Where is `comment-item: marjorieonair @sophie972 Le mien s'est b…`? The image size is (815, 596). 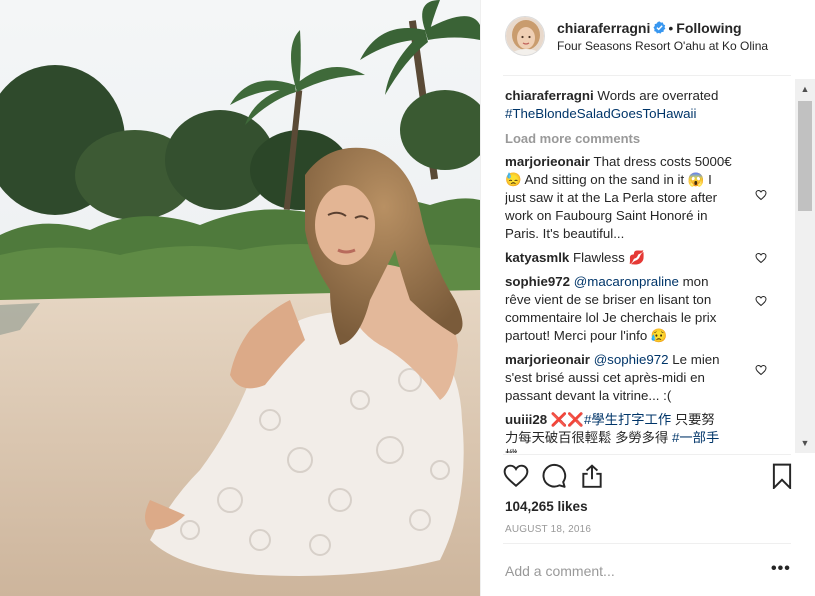 comment-item: marjorieonair @sophie972 Le mien s'est b… is located at coordinates (639, 378).